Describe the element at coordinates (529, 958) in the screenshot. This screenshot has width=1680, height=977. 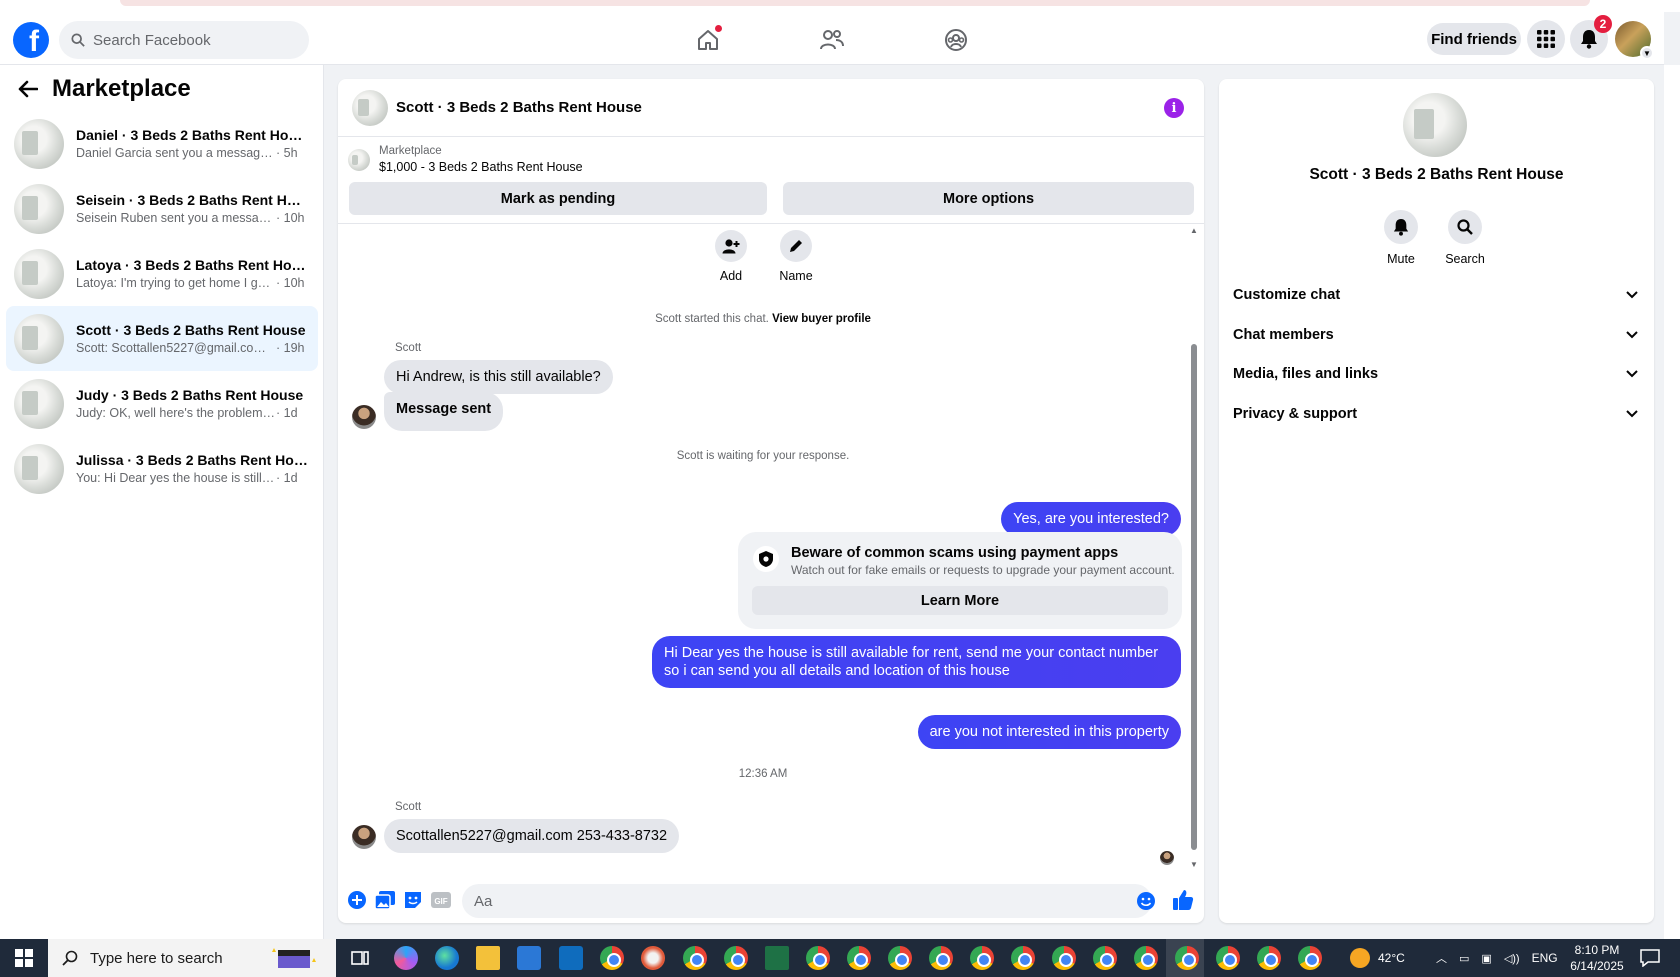
I see `store-icon` at that location.